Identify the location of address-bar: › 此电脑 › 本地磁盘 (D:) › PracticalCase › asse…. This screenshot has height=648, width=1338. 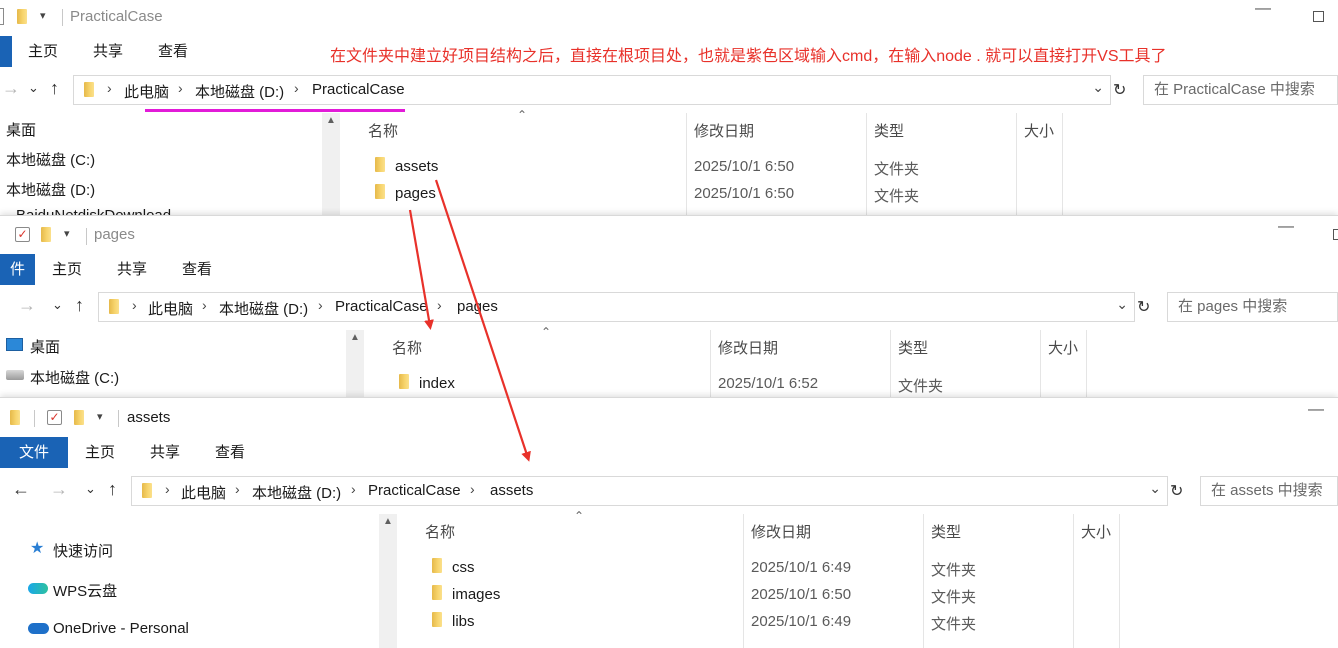
(649, 491).